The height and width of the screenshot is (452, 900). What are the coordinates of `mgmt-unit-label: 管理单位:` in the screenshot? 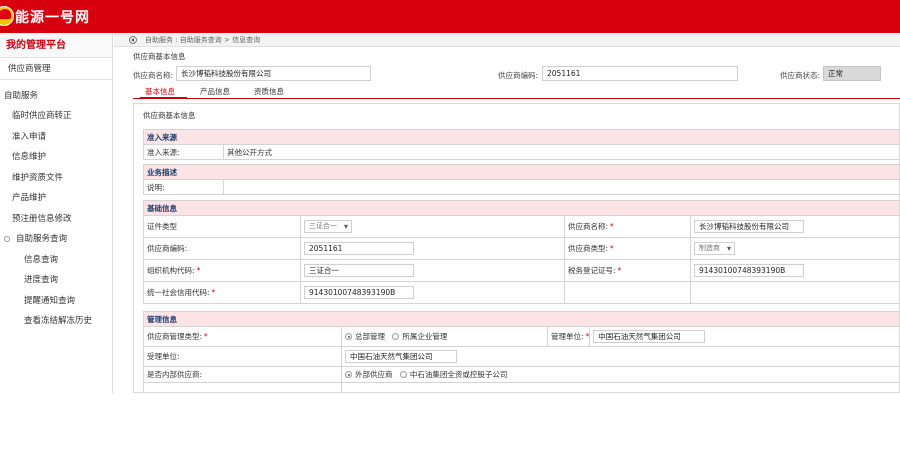 It's located at (567, 336).